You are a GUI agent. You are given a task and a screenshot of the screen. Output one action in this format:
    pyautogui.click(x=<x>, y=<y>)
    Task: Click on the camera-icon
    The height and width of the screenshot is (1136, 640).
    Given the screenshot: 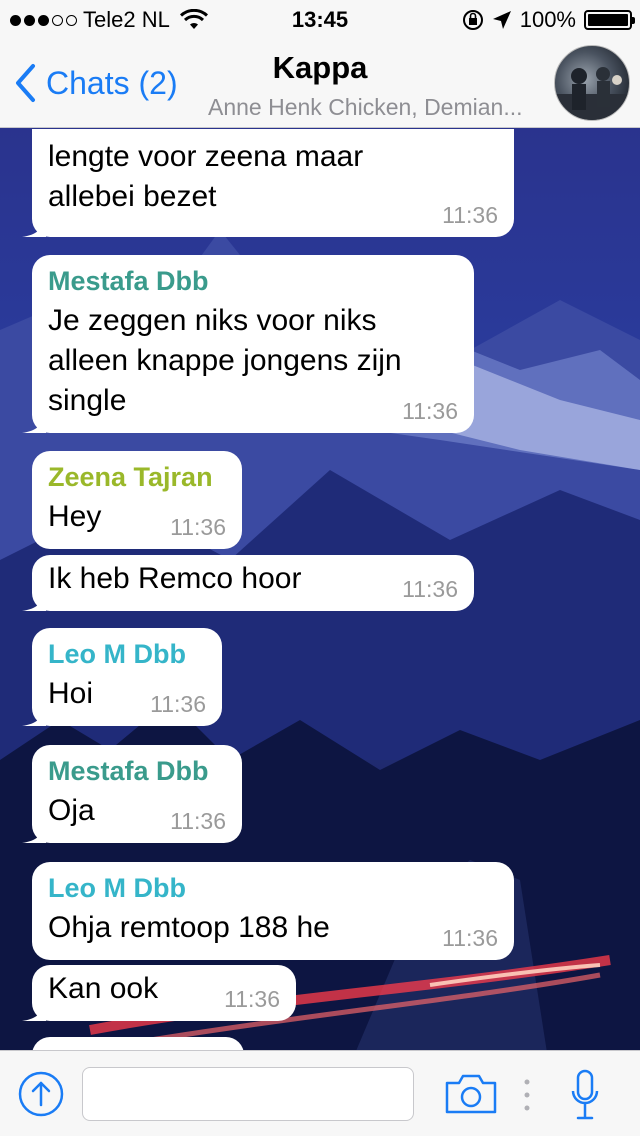 What is the action you would take?
    pyautogui.click(x=471, y=1094)
    